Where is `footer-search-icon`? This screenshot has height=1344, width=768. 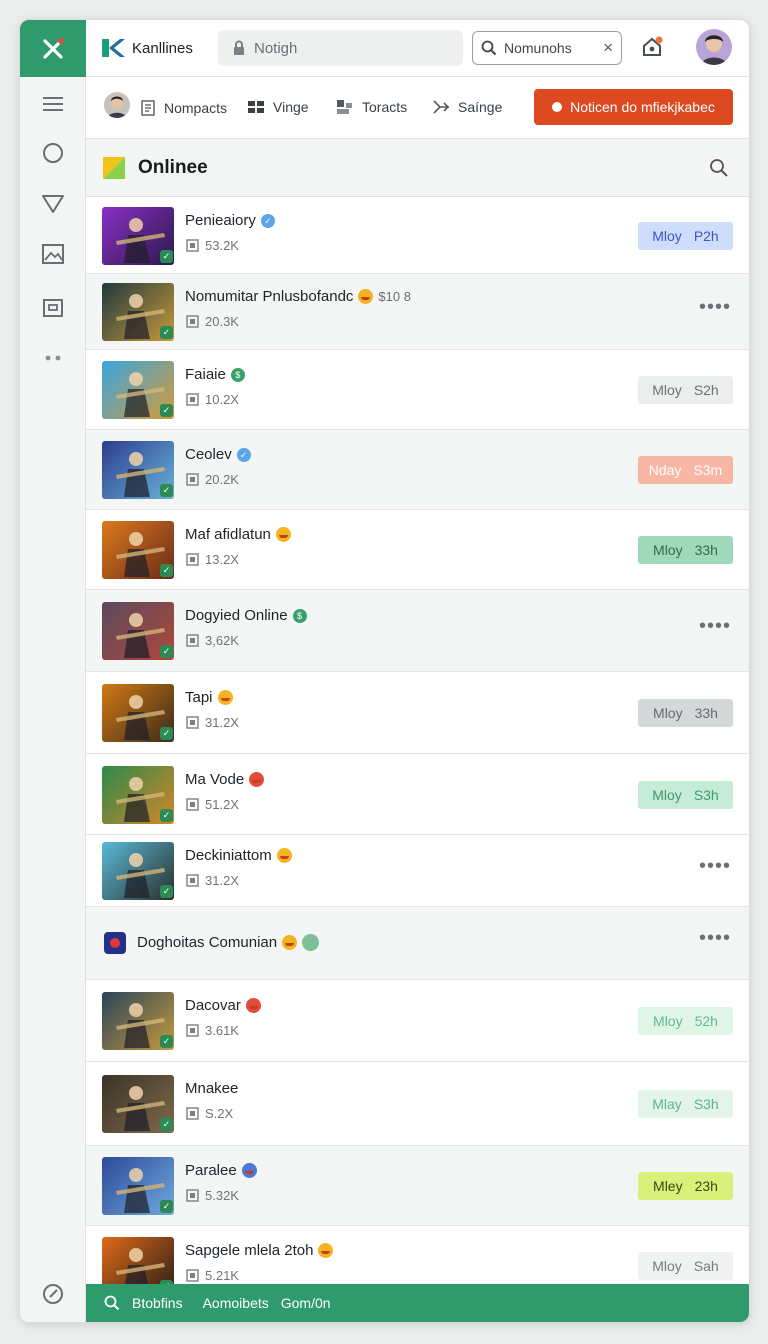 footer-search-icon is located at coordinates (112, 1303).